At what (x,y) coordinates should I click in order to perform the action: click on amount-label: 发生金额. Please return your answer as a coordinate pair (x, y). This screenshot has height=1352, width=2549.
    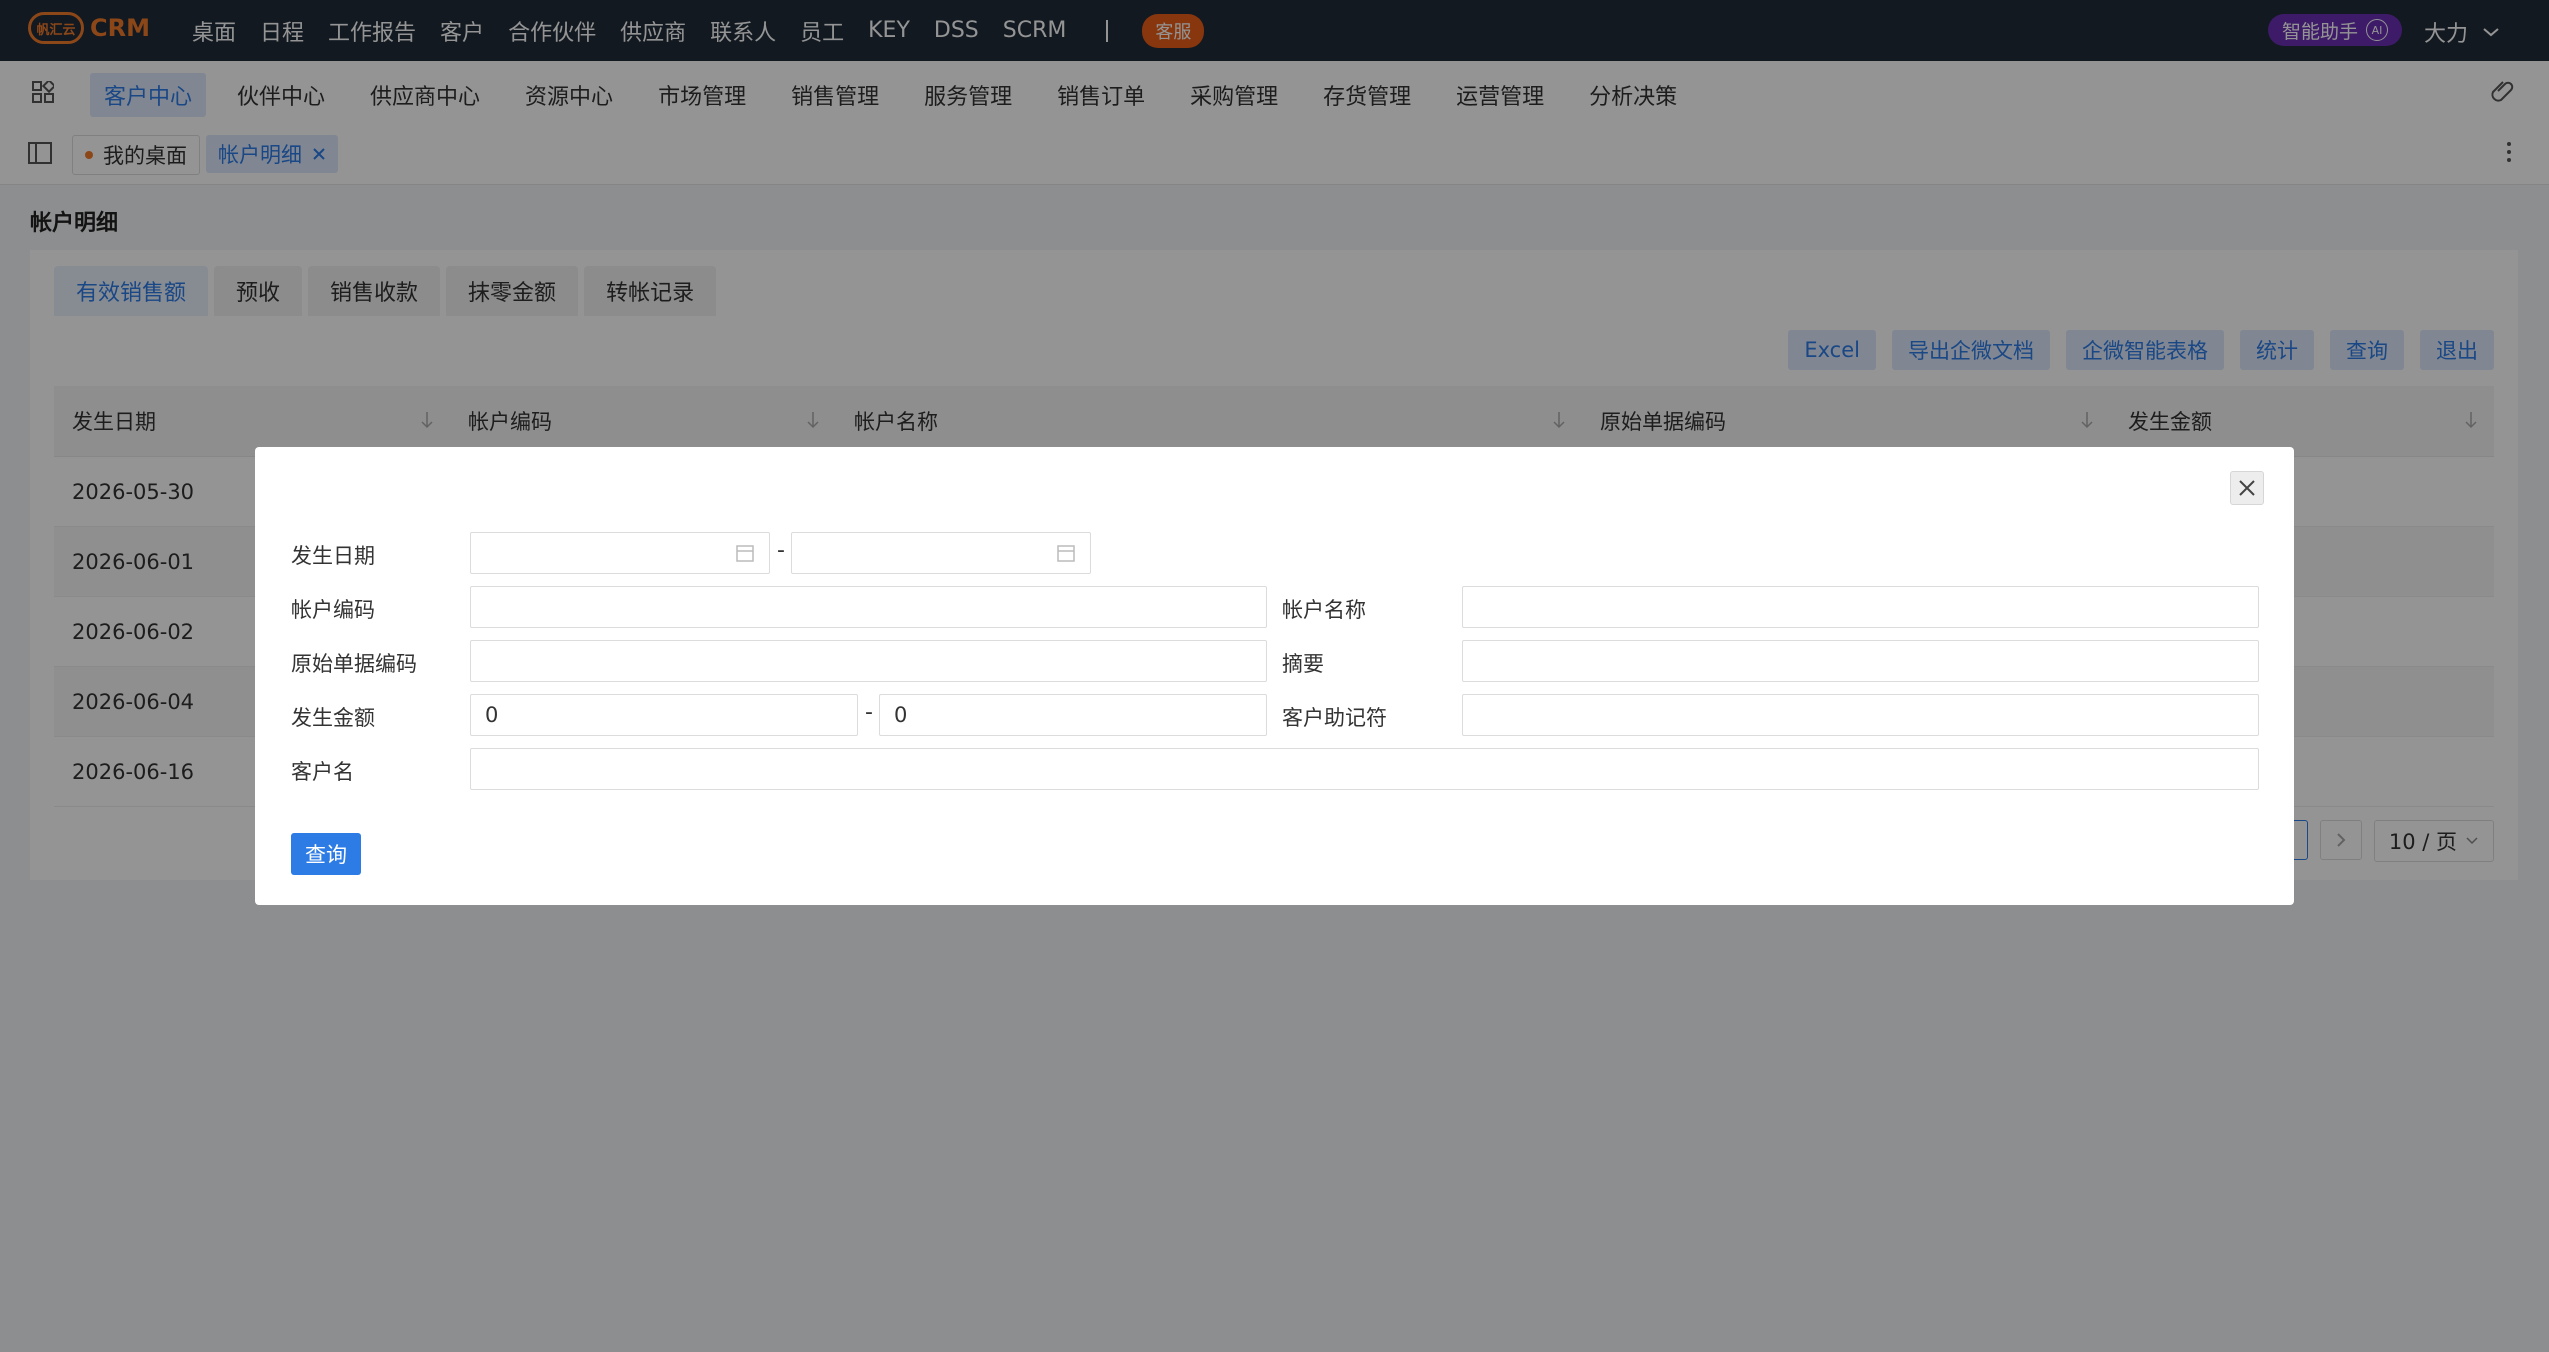
    Looking at the image, I should click on (333, 718).